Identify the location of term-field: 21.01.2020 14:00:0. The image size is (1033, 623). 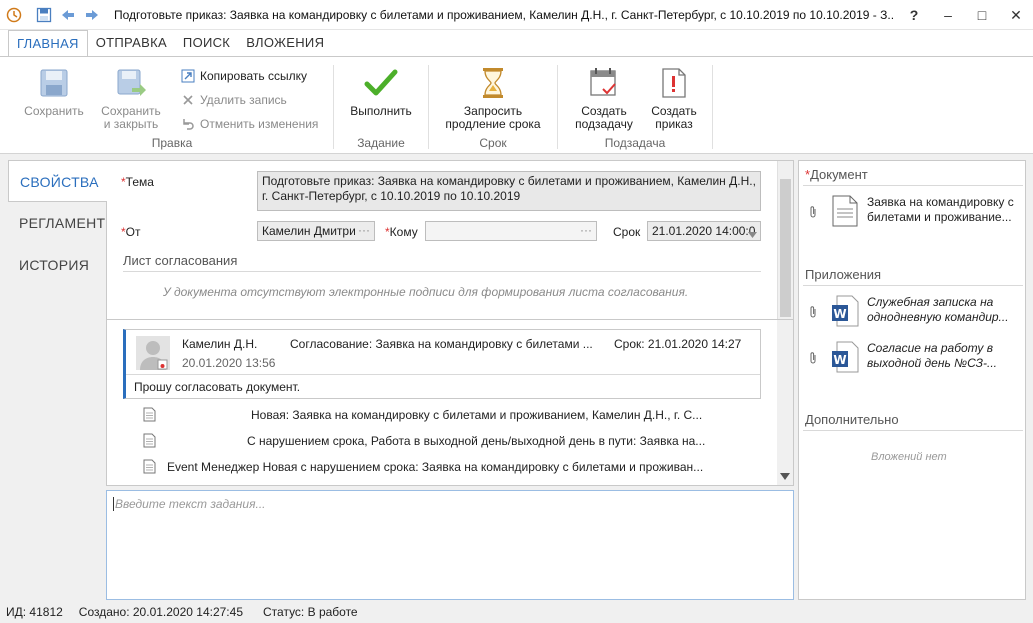
(704, 231).